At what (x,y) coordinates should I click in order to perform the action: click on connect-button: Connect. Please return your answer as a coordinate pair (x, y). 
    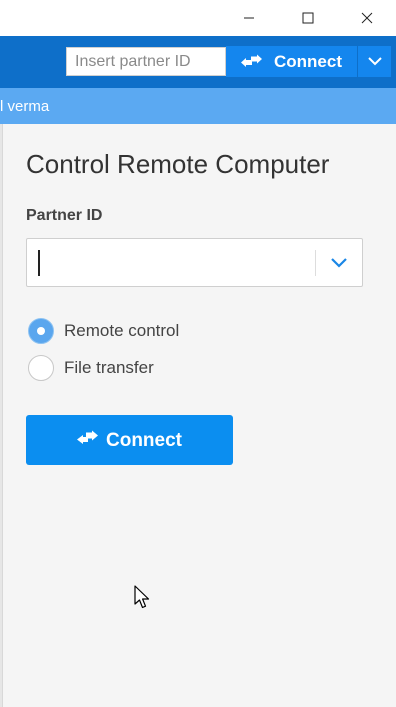
    Looking at the image, I should click on (129, 440).